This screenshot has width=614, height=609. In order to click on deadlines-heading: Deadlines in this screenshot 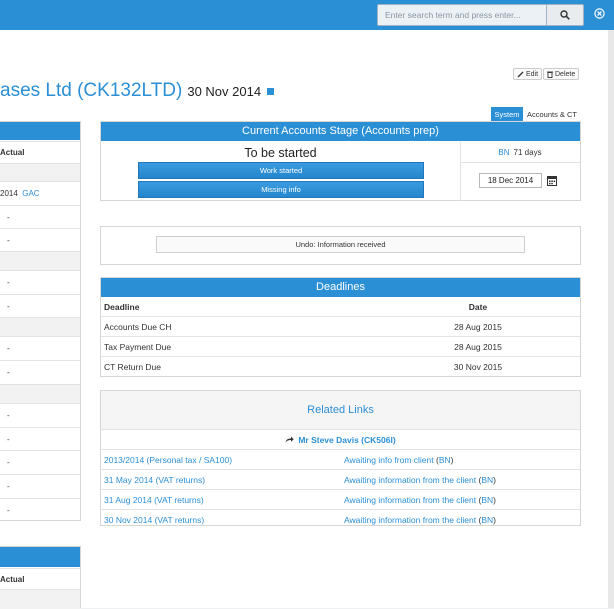, I will do `click(340, 287)`.